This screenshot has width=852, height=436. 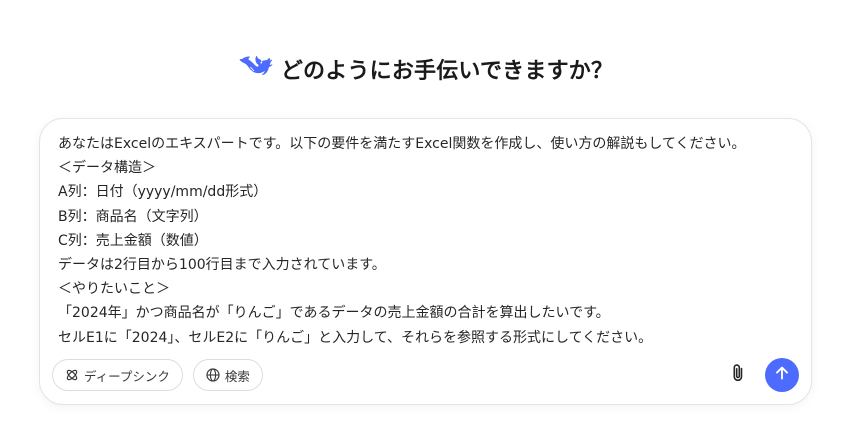 I want to click on message-line: C列：売上金額（数値）, so click(x=133, y=240).